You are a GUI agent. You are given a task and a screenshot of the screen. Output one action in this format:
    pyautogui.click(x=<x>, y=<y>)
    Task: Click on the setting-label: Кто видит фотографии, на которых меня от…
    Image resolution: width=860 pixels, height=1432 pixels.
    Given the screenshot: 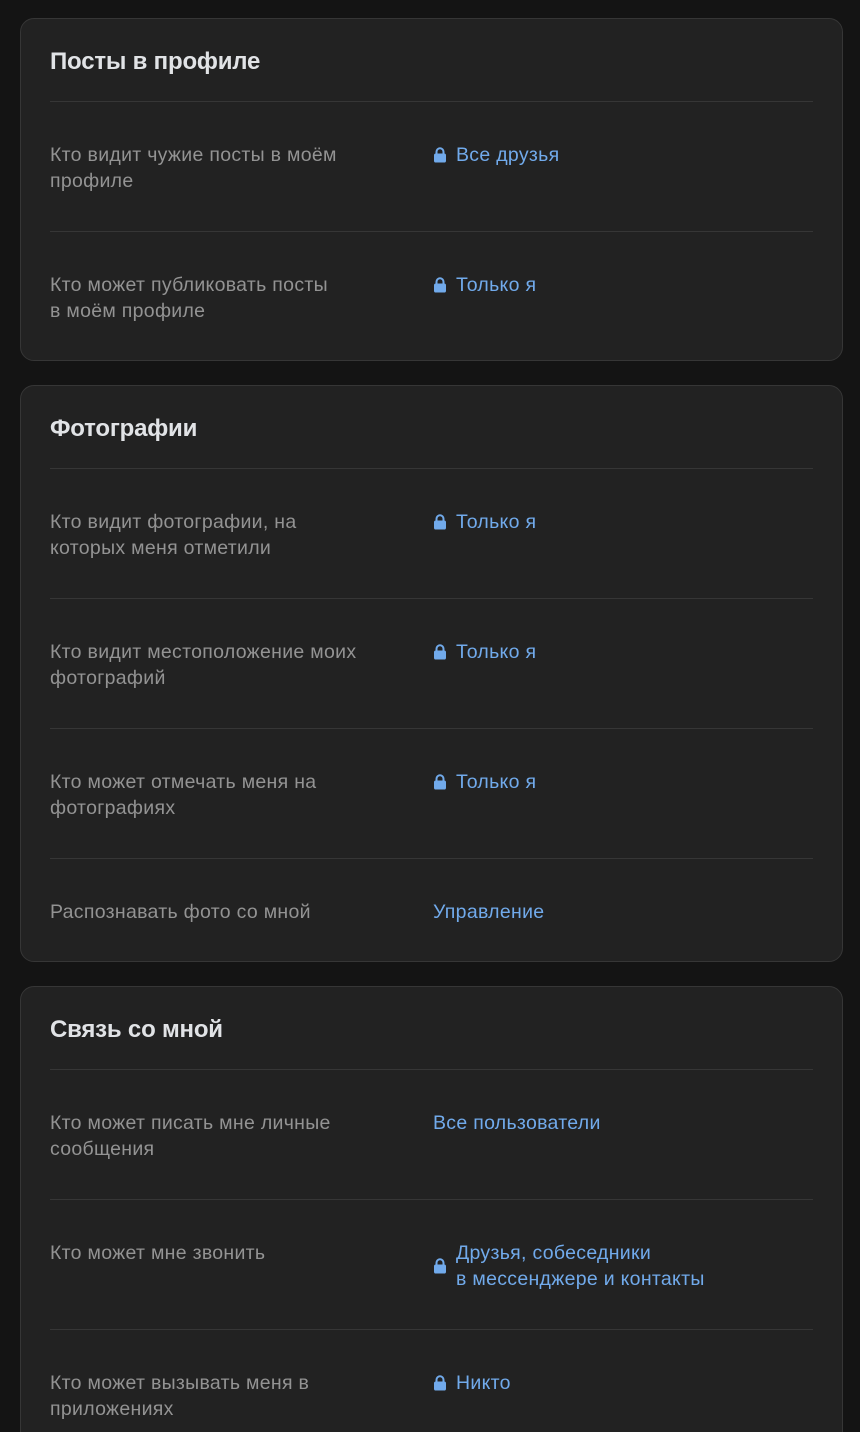 What is the action you would take?
    pyautogui.click(x=173, y=535)
    